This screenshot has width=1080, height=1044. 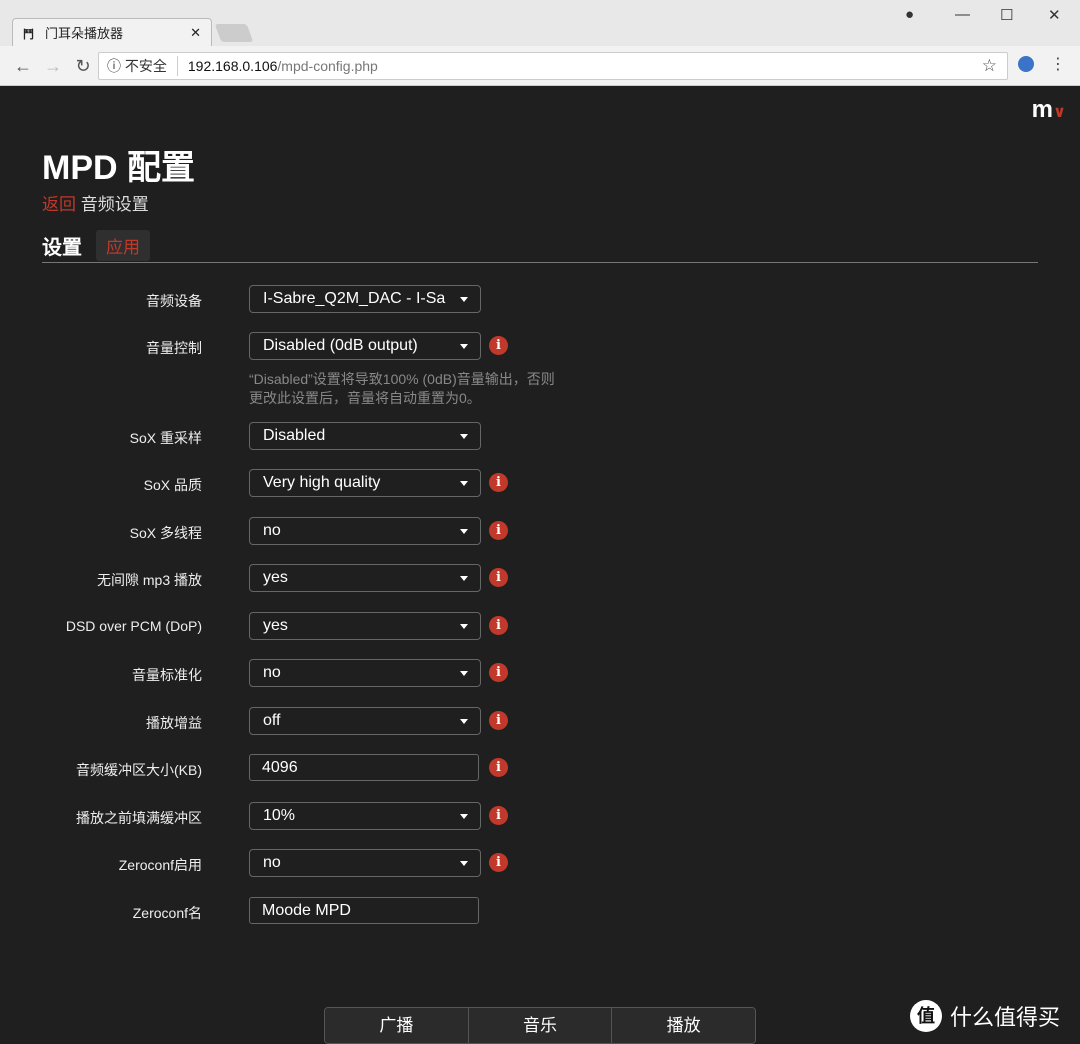 I want to click on page-title: MPD 配置, so click(x=118, y=168).